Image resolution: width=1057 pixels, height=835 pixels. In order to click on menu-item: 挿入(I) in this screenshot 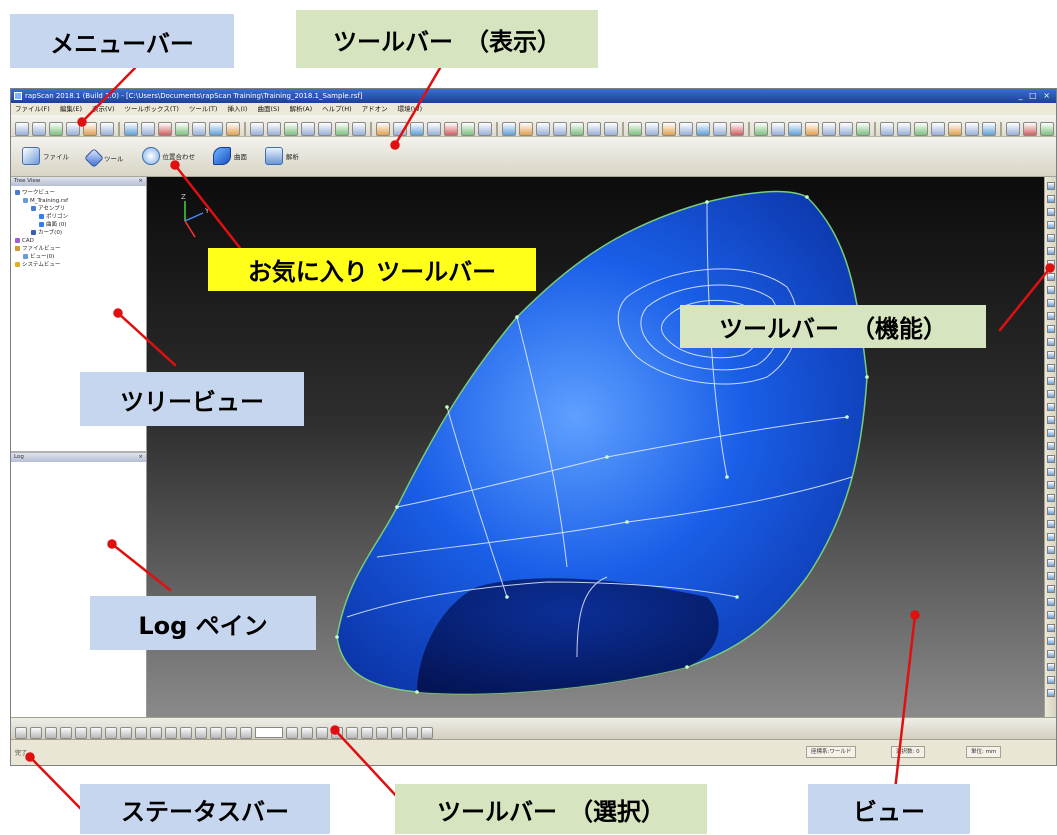, I will do `click(237, 109)`.